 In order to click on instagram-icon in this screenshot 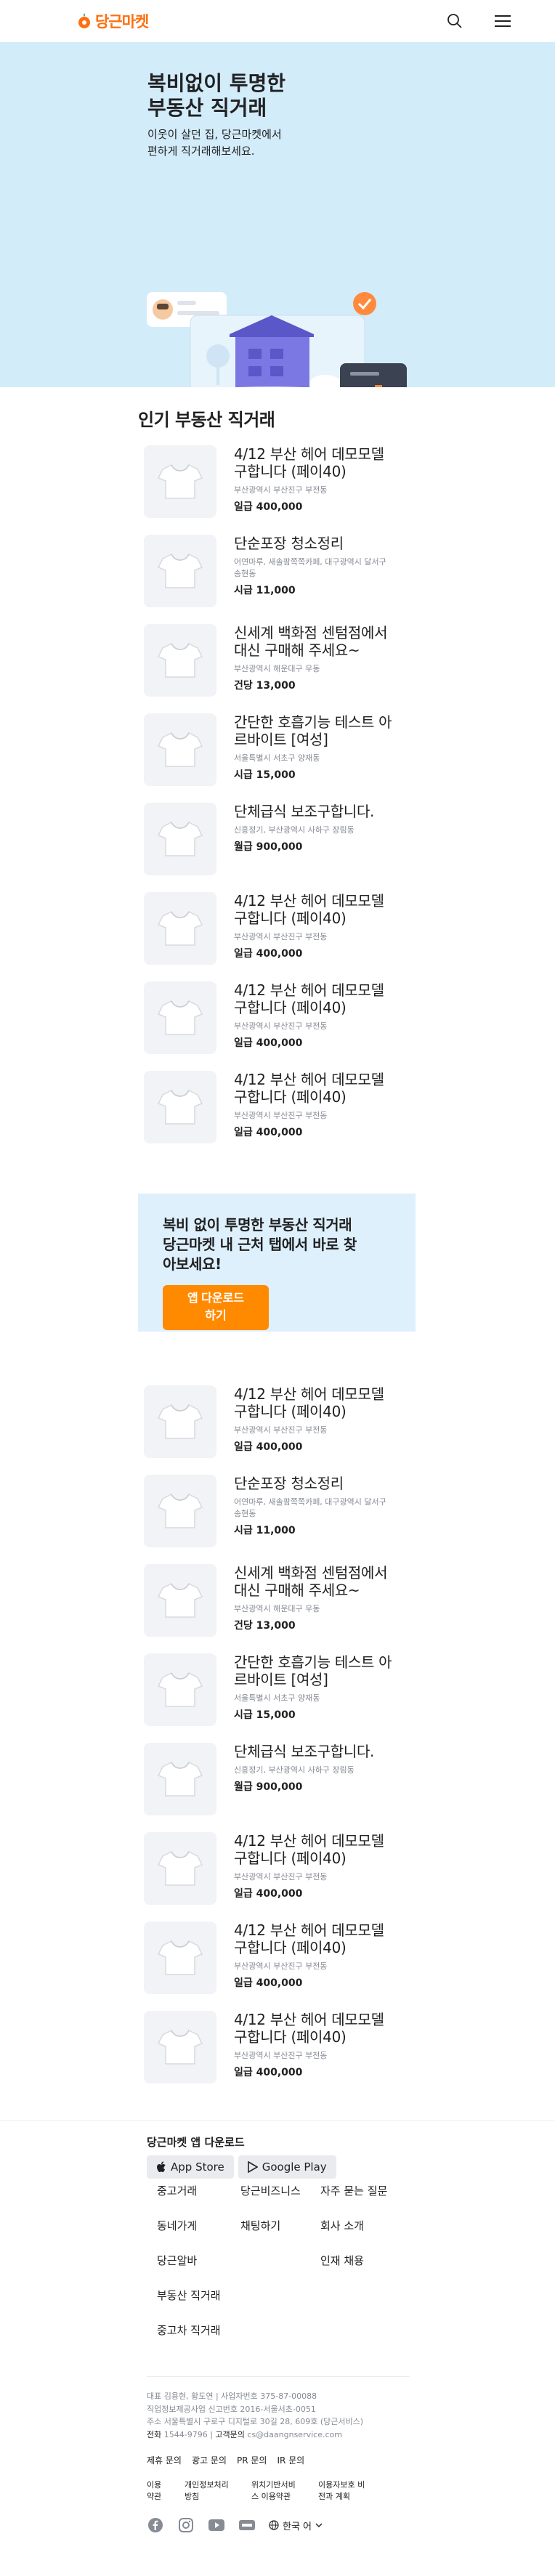, I will do `click(186, 2525)`.